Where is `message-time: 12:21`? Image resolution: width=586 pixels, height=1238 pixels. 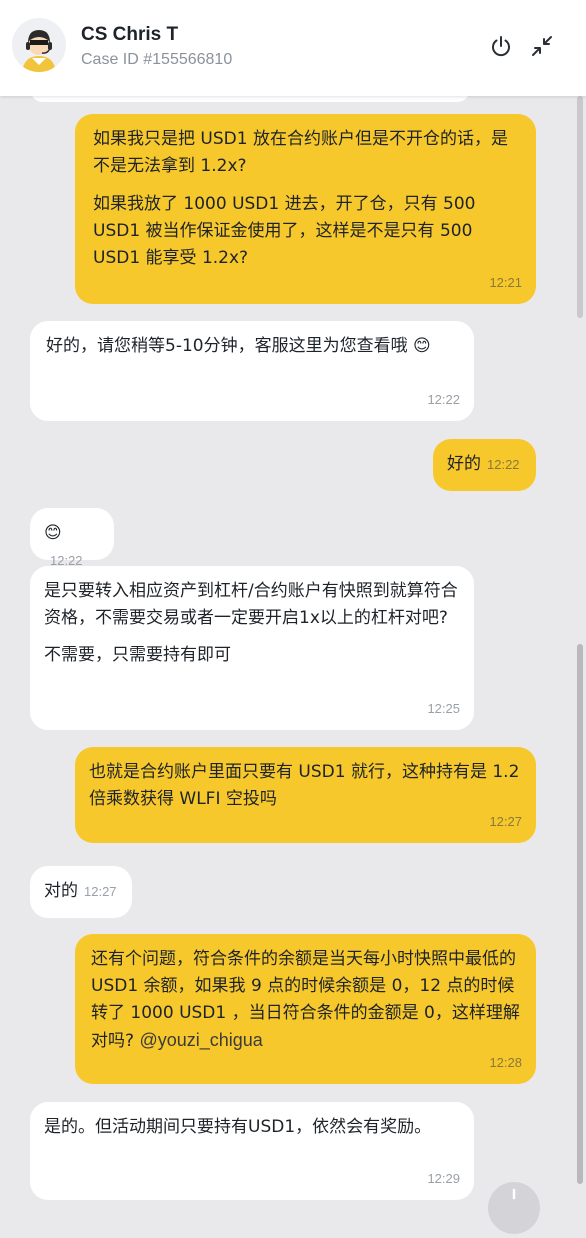
message-time: 12:21 is located at coordinates (505, 282).